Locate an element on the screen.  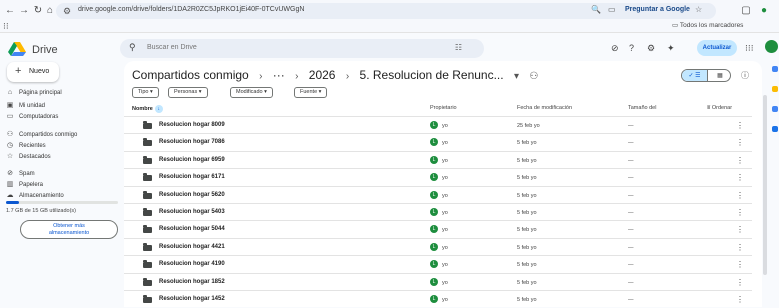
table-row: Resolucion hogar 4421 Lyo 5 feb yo — ⋮ is located at coordinates (438, 246).